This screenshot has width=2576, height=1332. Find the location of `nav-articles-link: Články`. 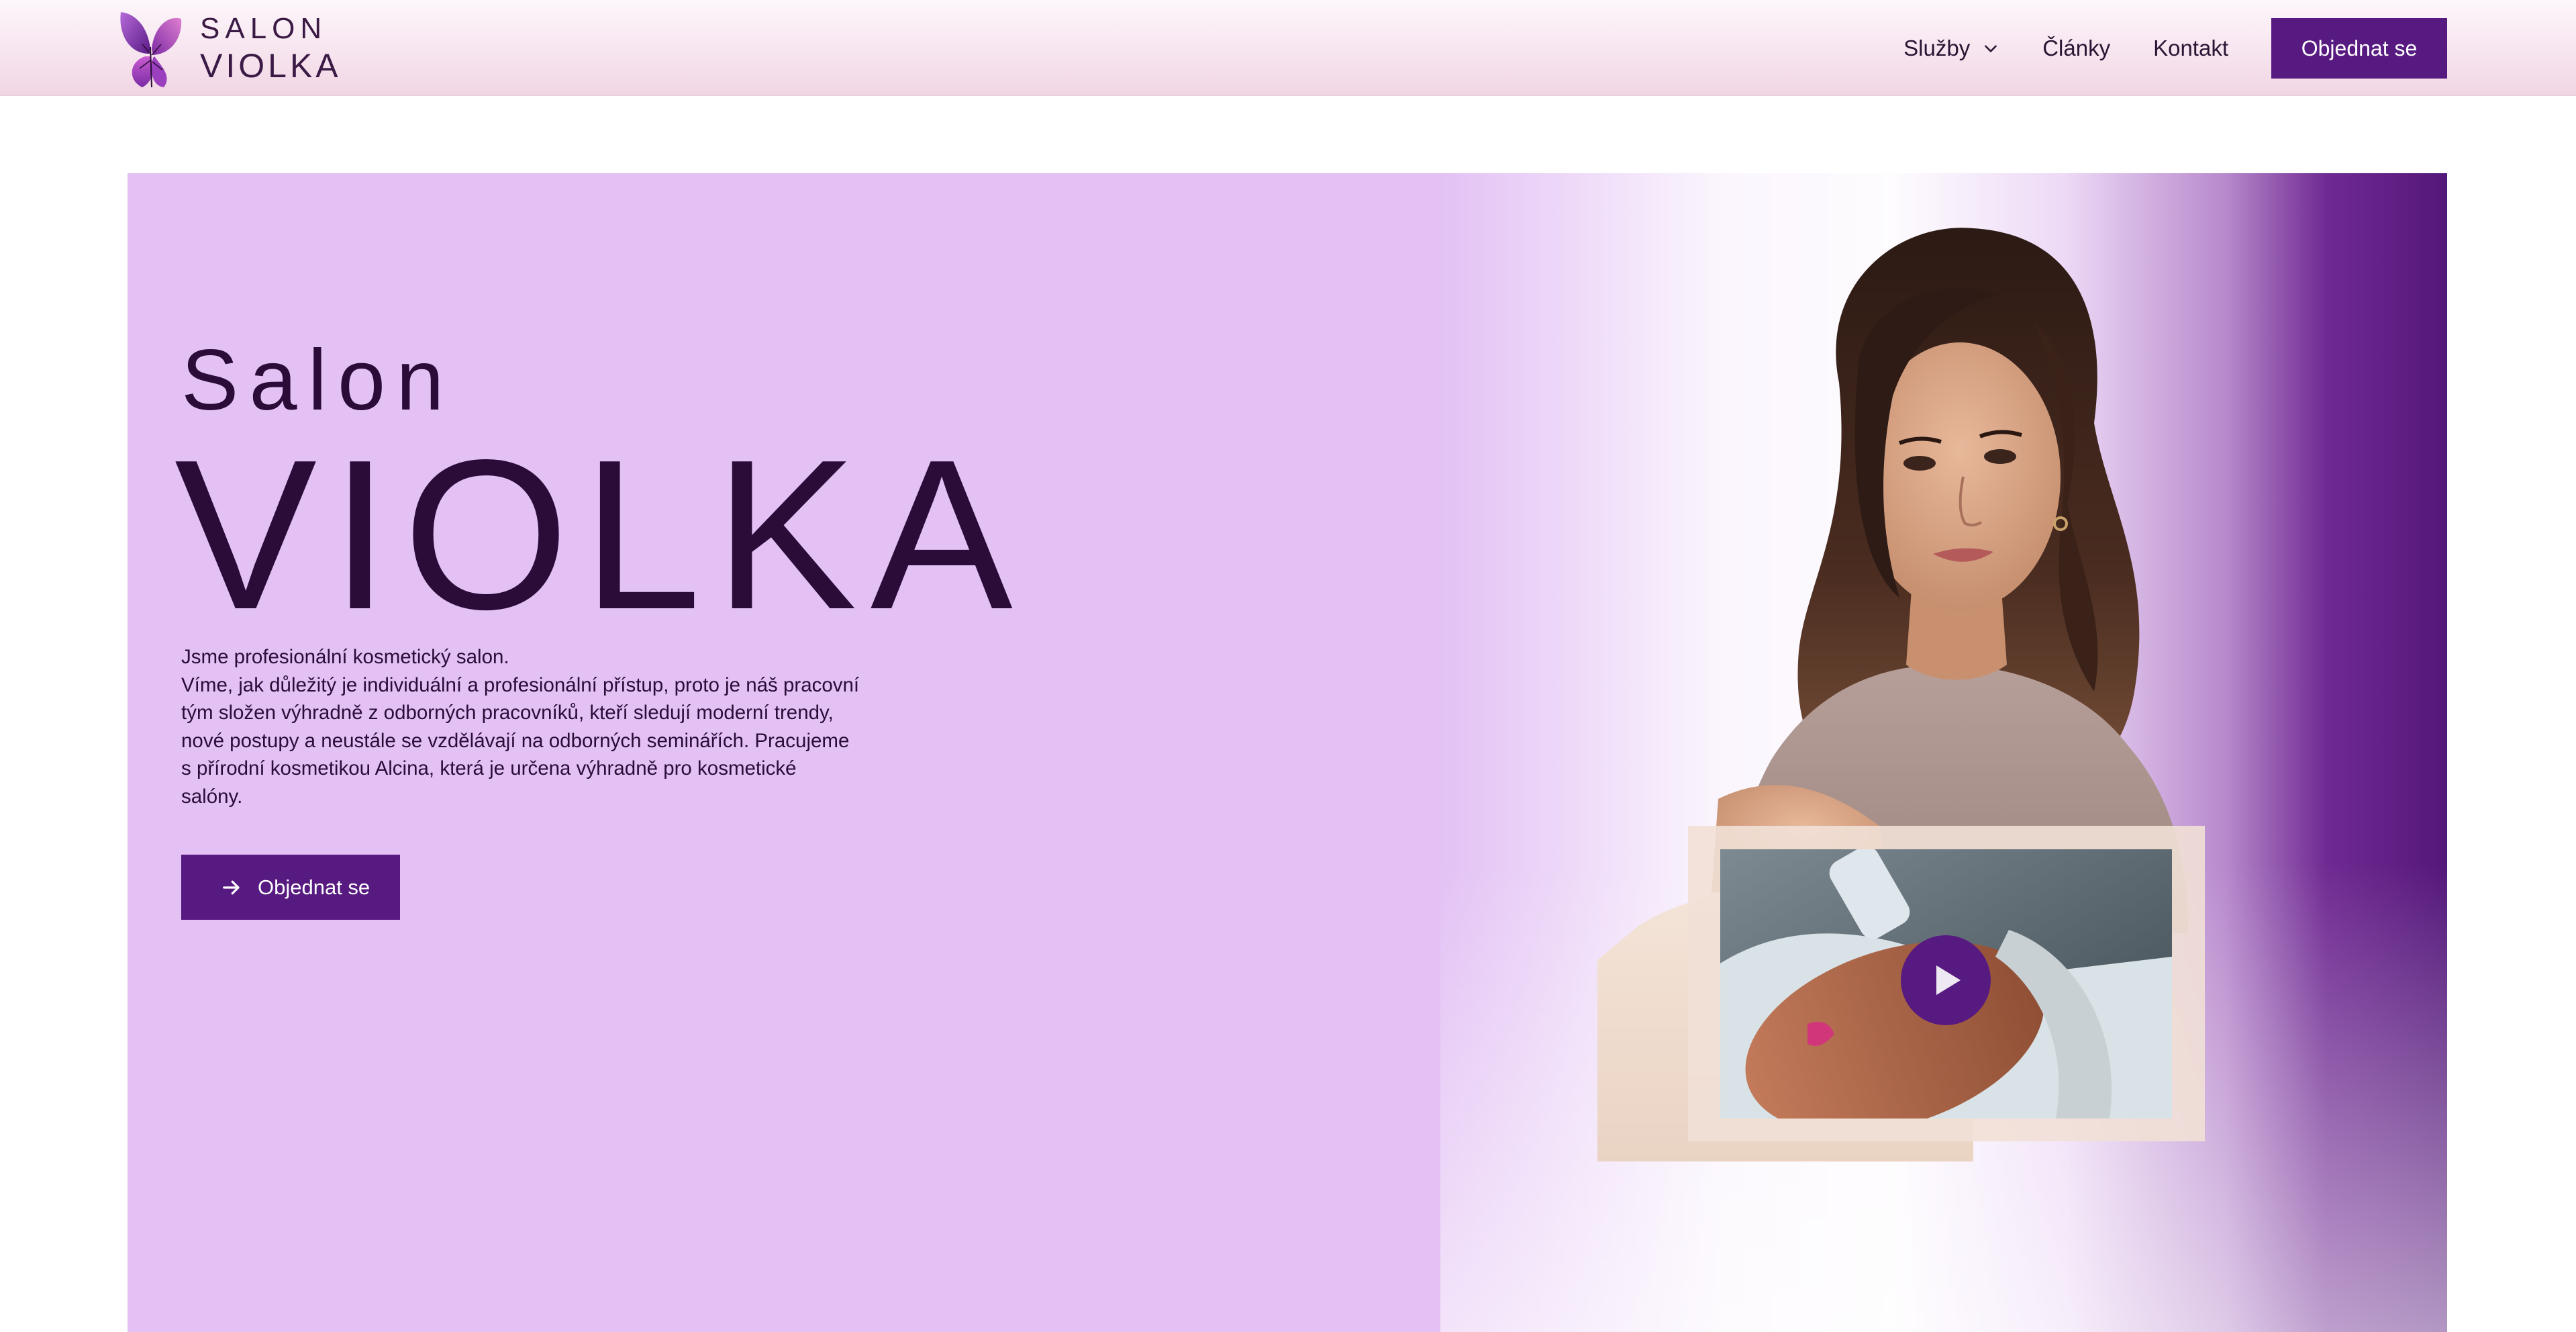

nav-articles-link: Články is located at coordinates (2076, 48).